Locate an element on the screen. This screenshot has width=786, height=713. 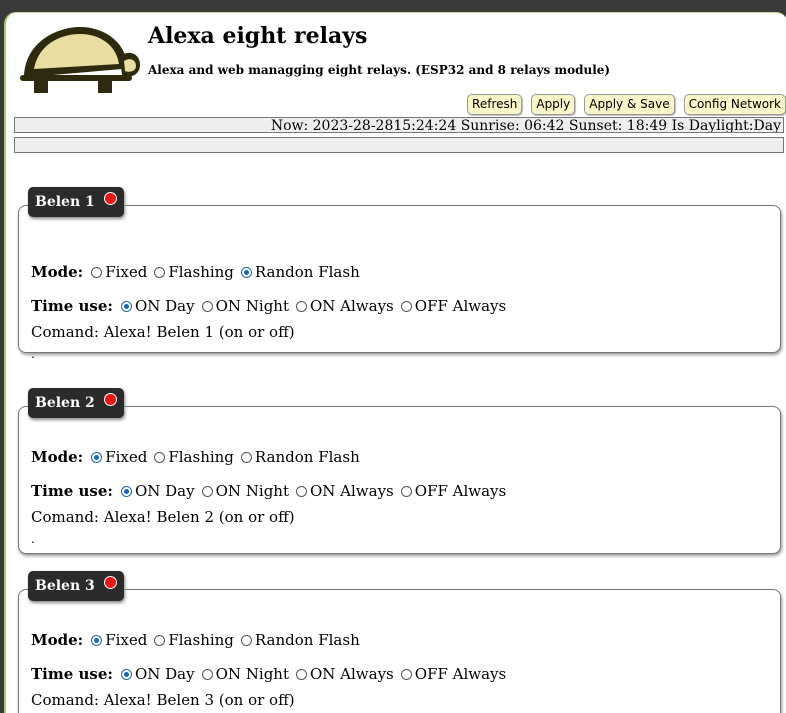
relay-header: Belen 2 is located at coordinates (76, 403).